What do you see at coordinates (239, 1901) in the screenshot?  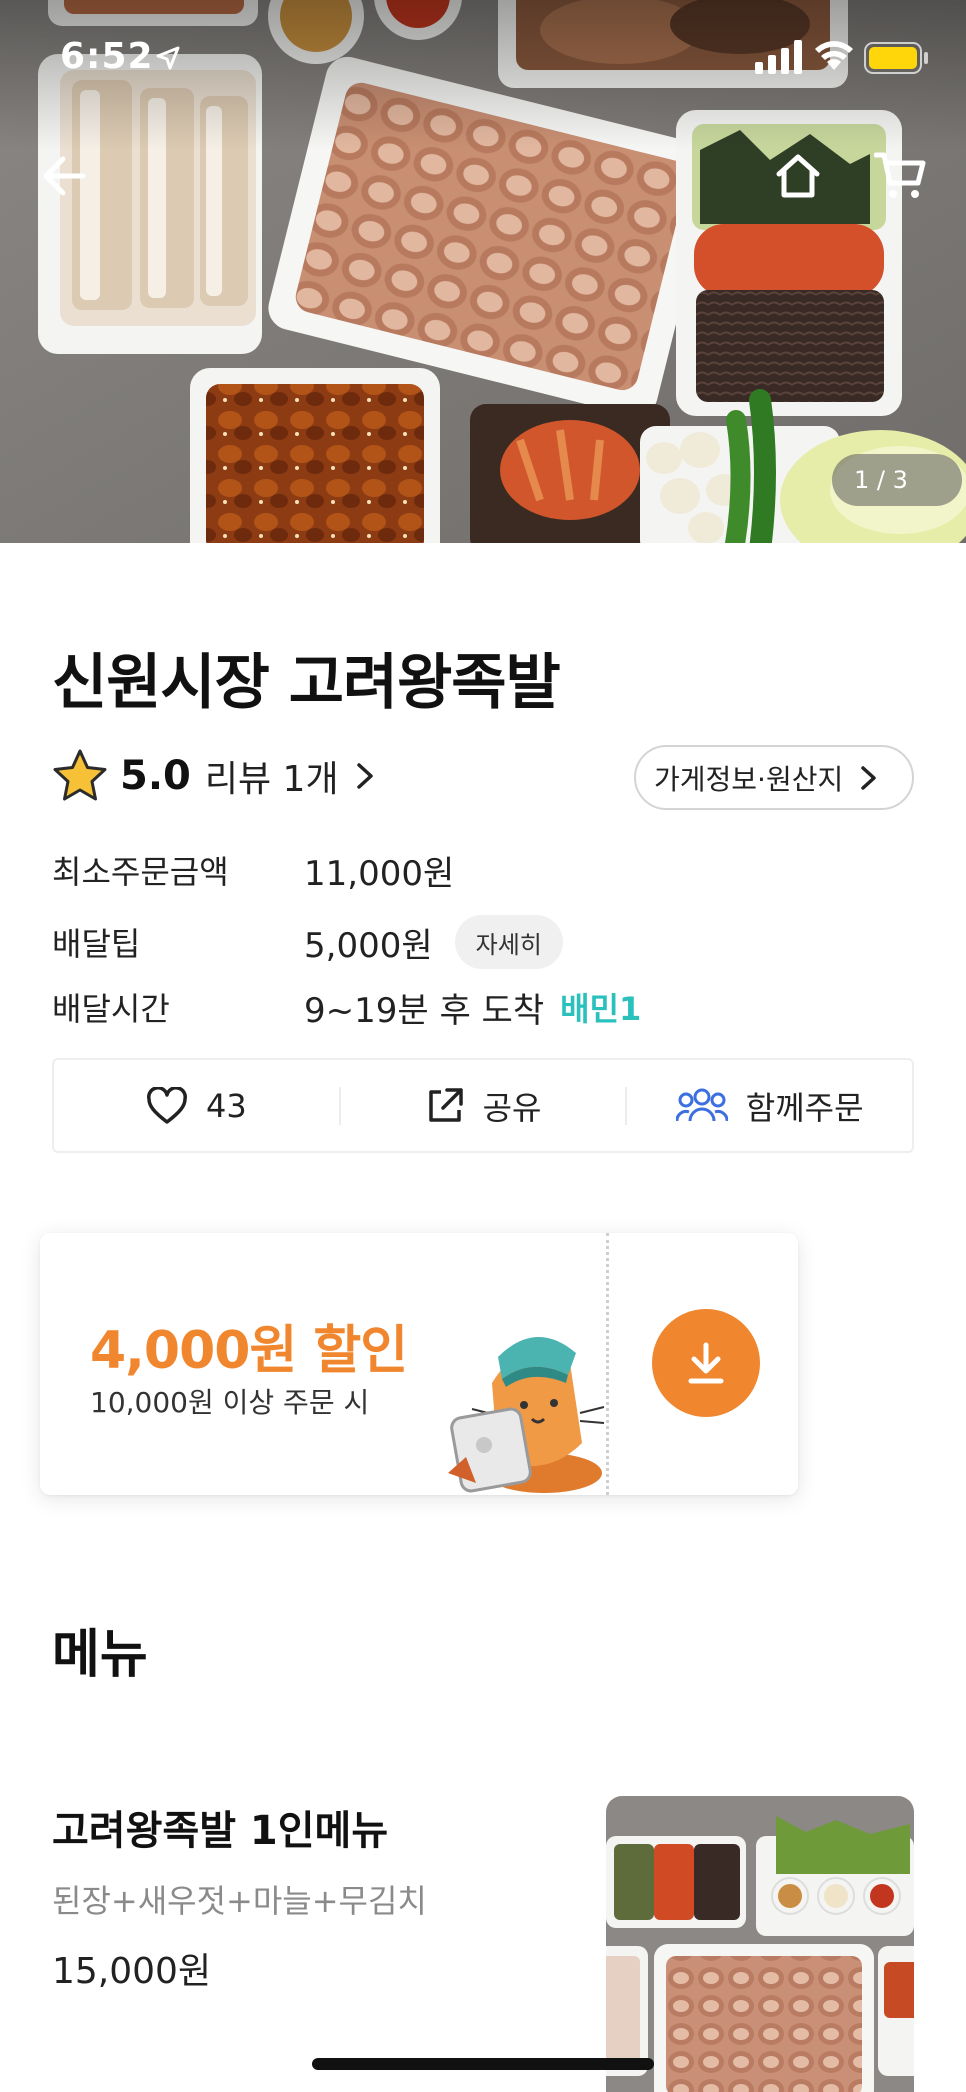 I see `menu-item-description: 된장+새우젓+마늘+무김치` at bounding box center [239, 1901].